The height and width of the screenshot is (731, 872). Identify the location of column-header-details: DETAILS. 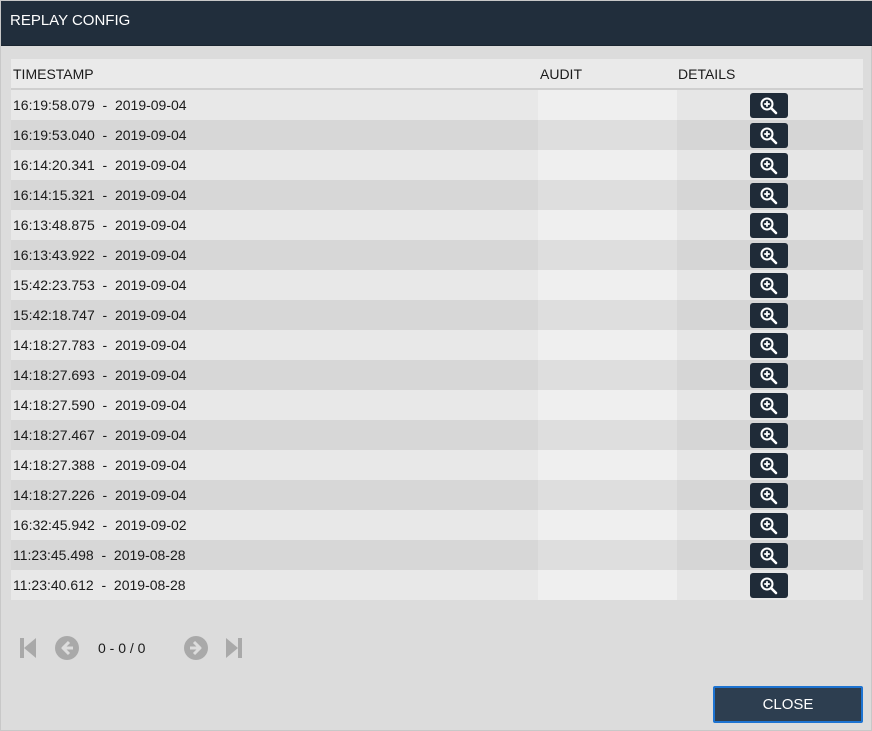
(706, 74).